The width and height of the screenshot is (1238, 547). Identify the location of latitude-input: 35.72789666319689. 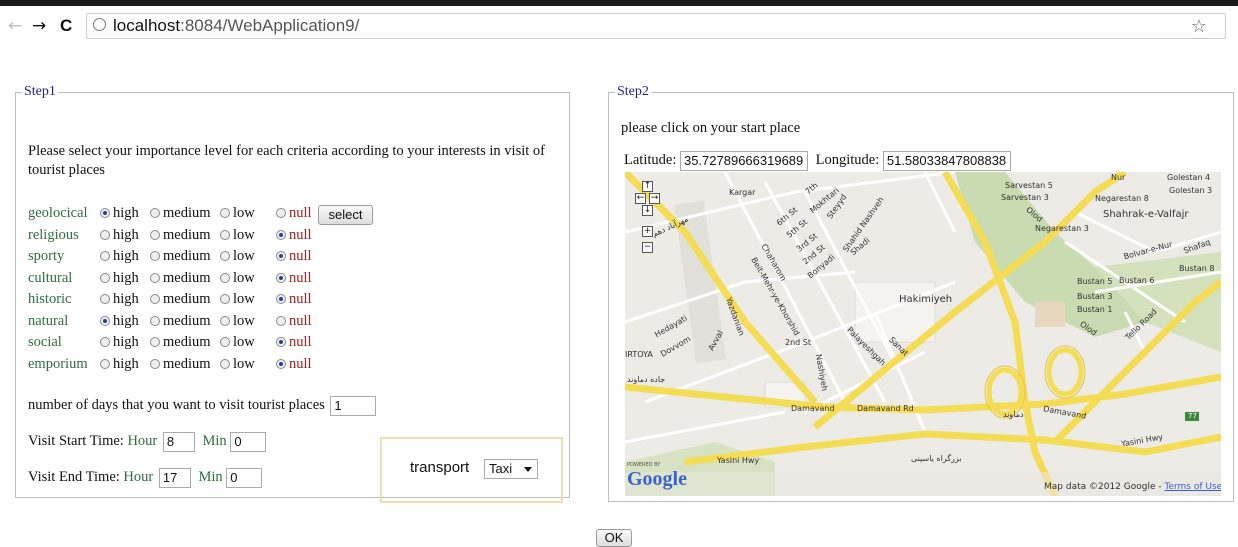
(743, 160).